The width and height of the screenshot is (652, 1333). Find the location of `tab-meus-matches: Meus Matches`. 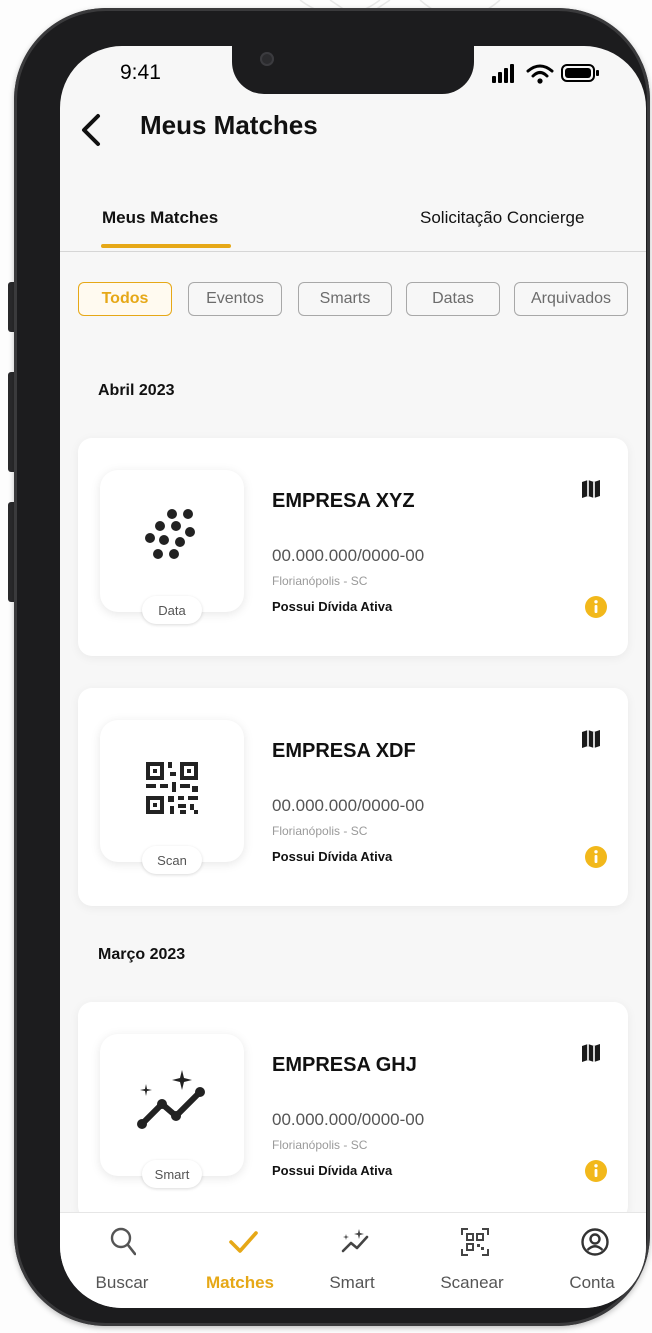

tab-meus-matches: Meus Matches is located at coordinates (160, 218).